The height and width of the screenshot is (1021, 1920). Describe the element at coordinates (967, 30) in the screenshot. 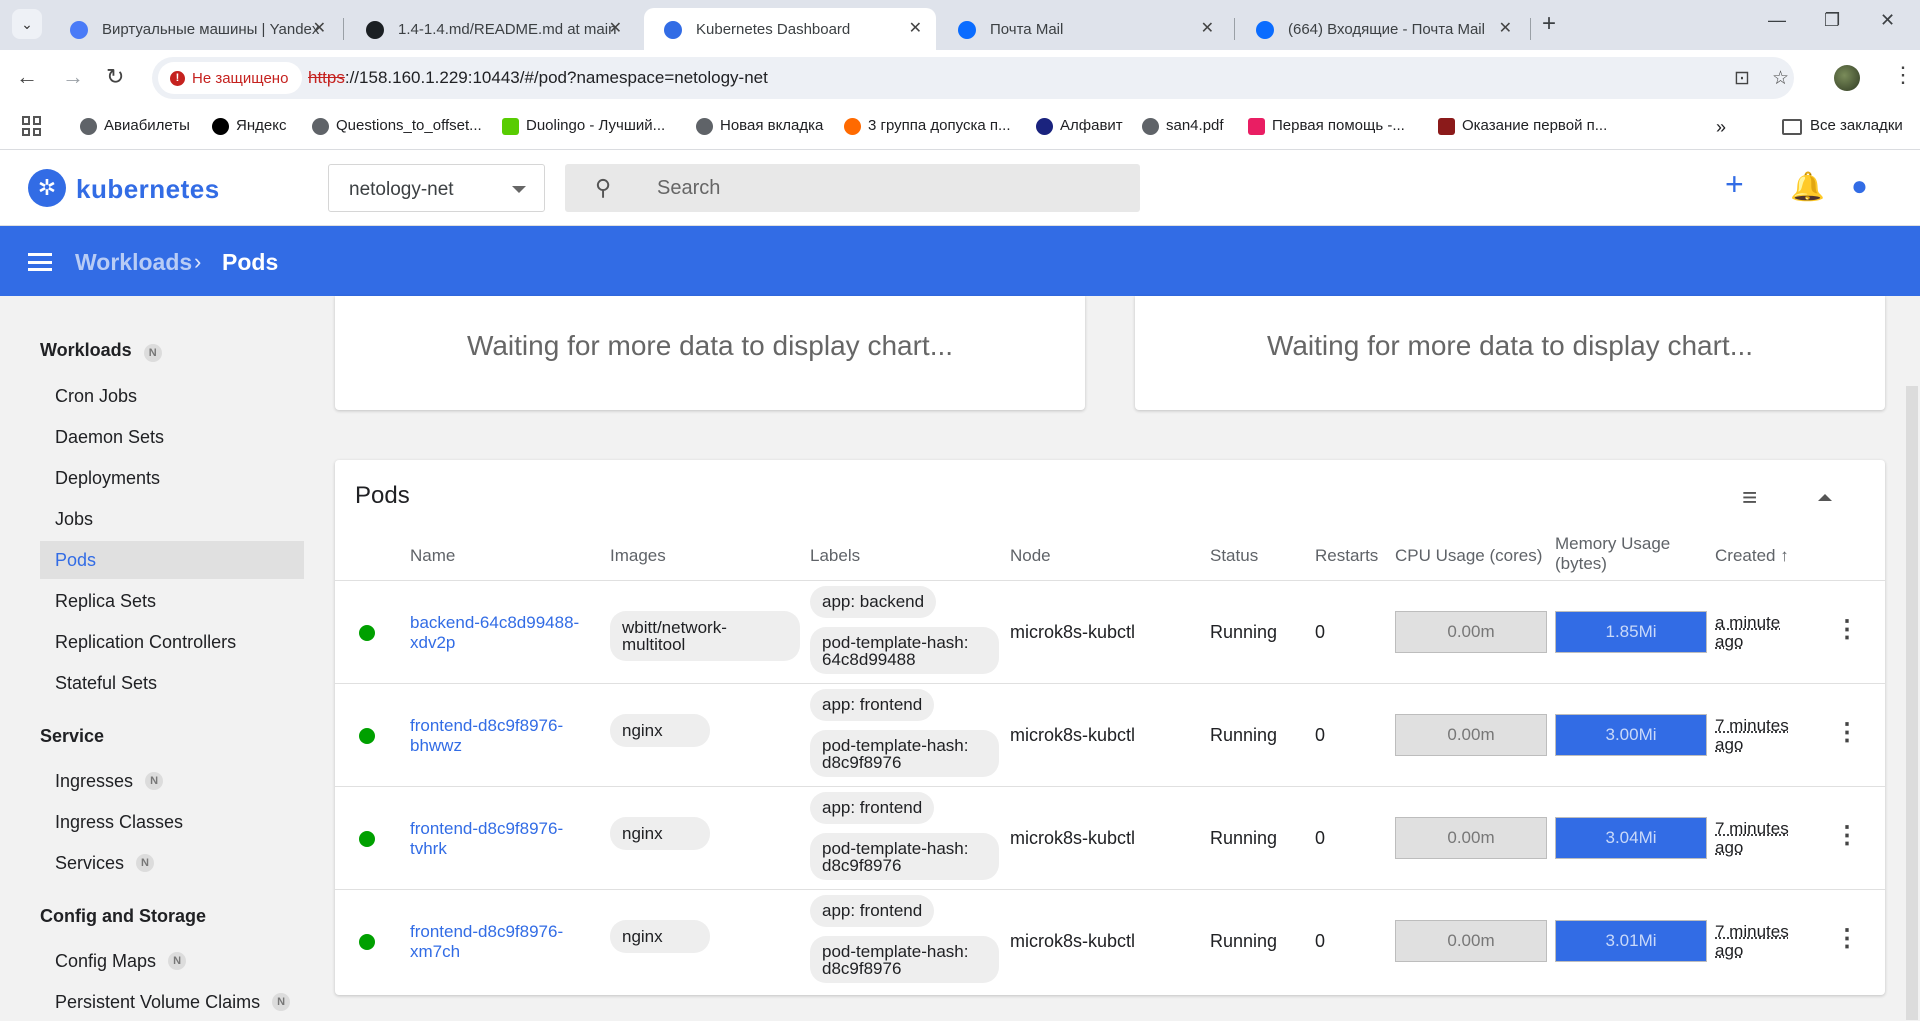

I see `mail-icon` at that location.